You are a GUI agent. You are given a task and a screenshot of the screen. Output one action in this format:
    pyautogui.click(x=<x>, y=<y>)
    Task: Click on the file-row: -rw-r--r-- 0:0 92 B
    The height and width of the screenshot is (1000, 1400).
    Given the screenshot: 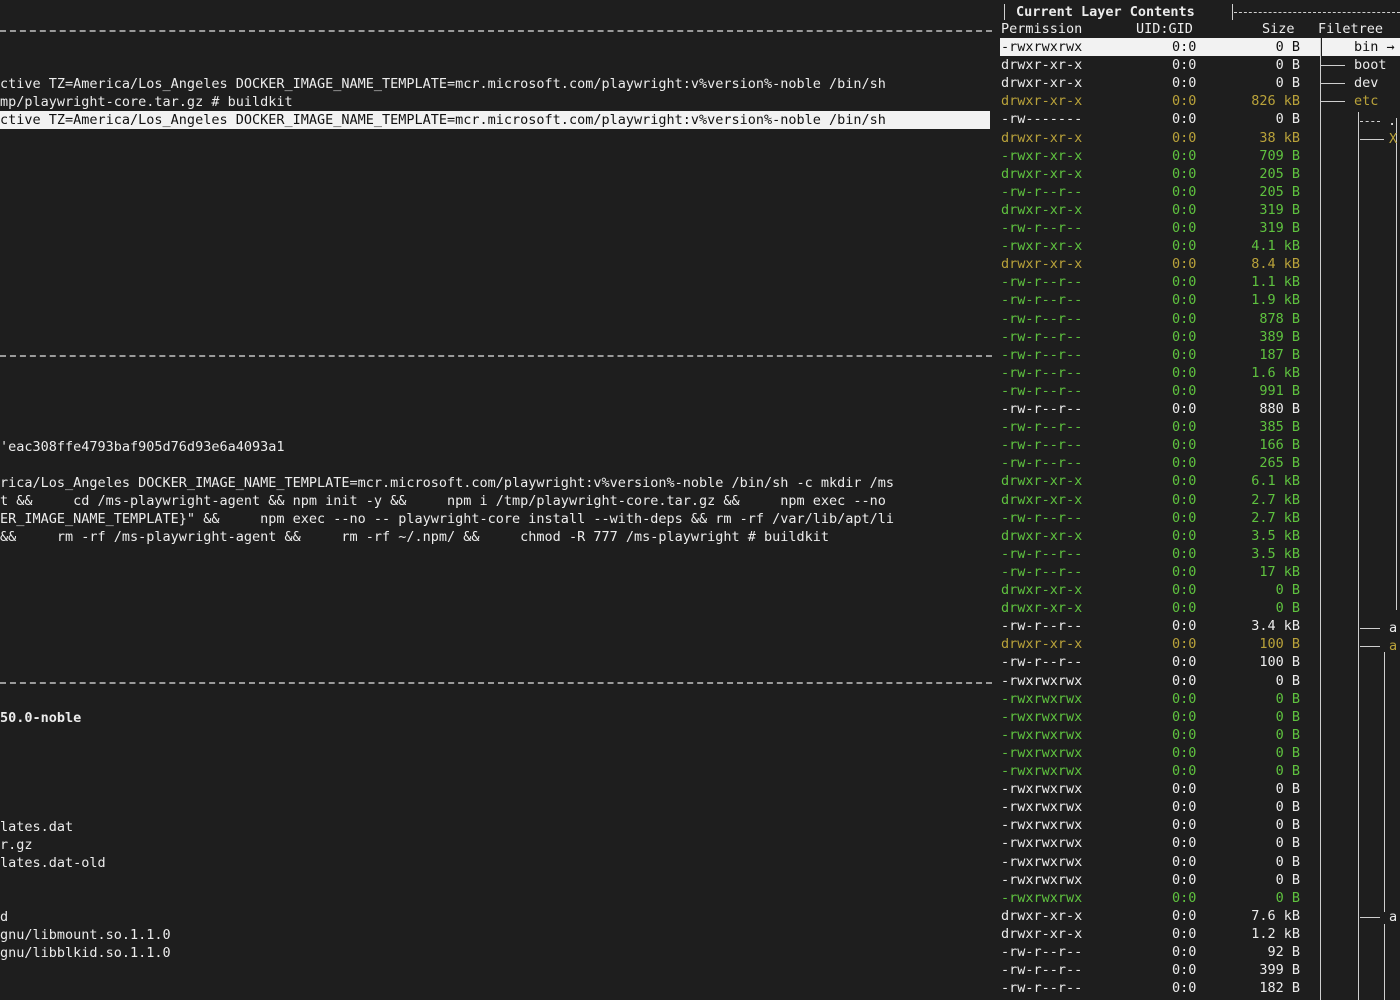 What is the action you would take?
    pyautogui.click(x=1160, y=952)
    